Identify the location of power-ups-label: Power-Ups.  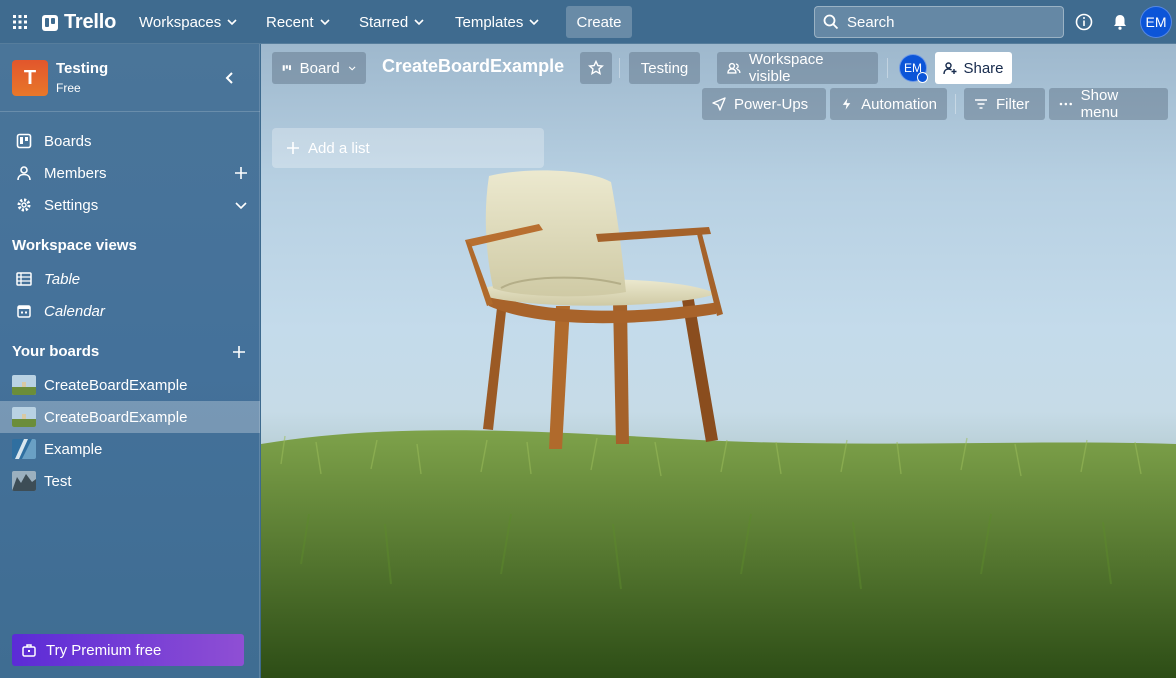
(771, 104).